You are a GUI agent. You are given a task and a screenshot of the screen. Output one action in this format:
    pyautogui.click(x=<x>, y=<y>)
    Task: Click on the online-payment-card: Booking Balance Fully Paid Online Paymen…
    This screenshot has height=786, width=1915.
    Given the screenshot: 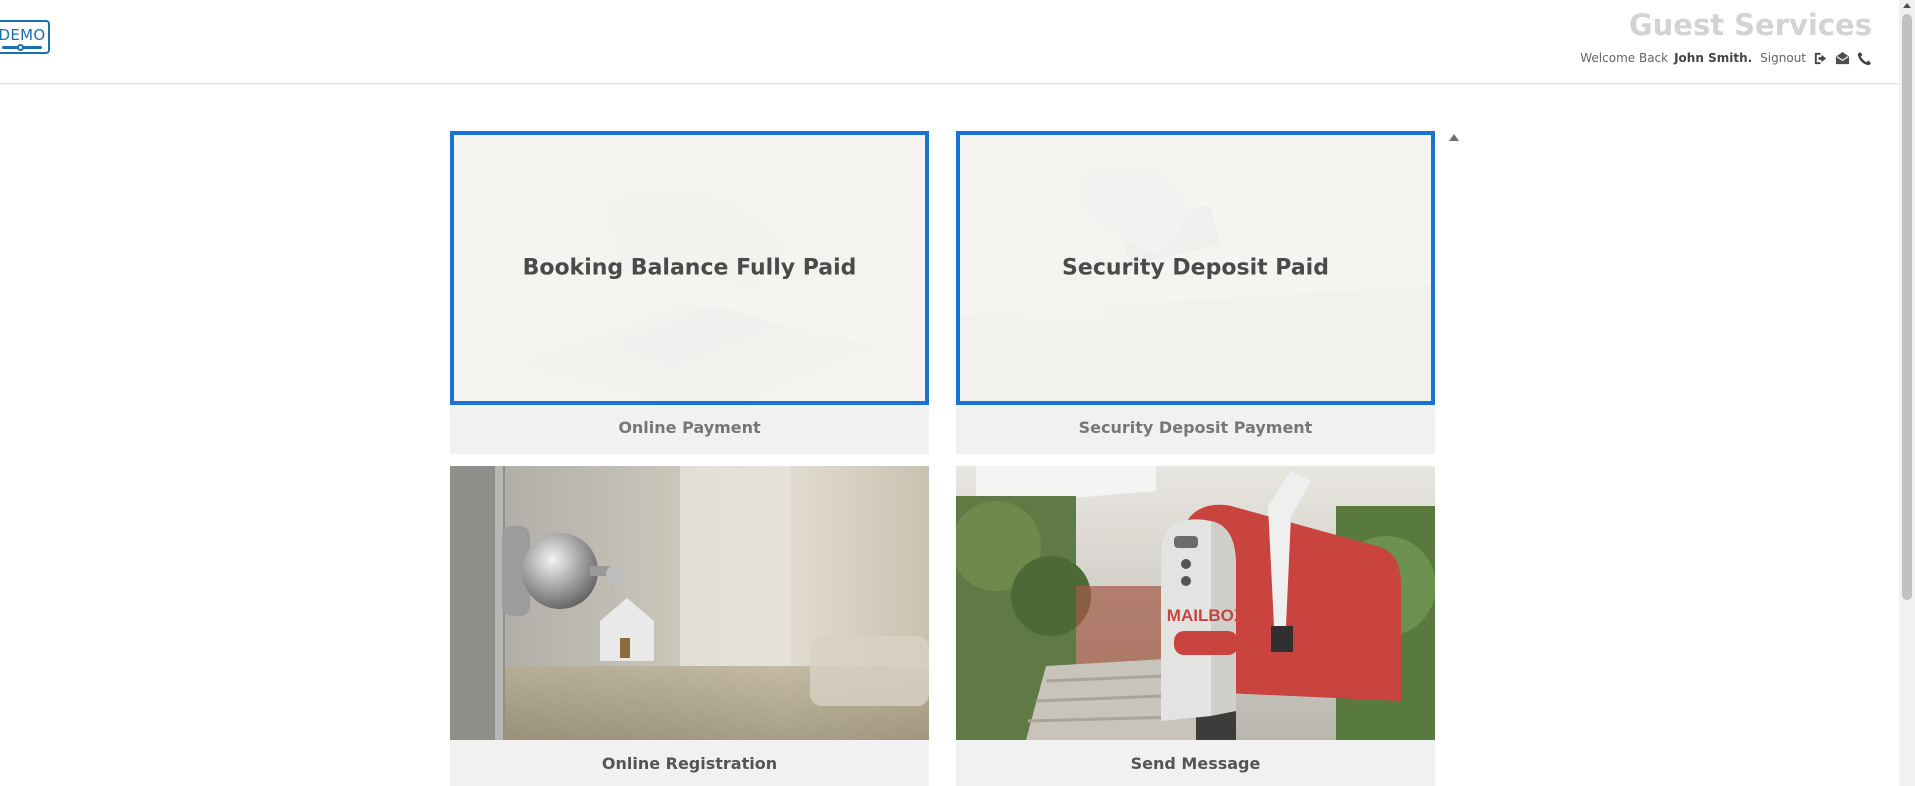 What is the action you would take?
    pyautogui.click(x=689, y=292)
    